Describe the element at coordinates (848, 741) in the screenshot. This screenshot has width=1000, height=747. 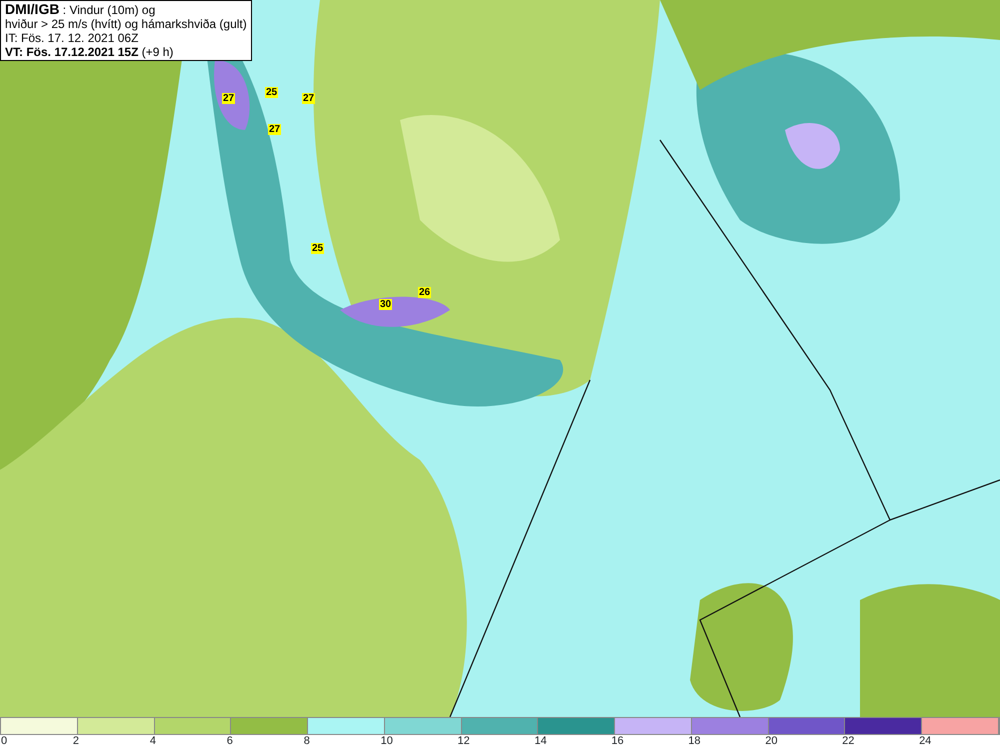
I see `scale-tick-label: 22` at that location.